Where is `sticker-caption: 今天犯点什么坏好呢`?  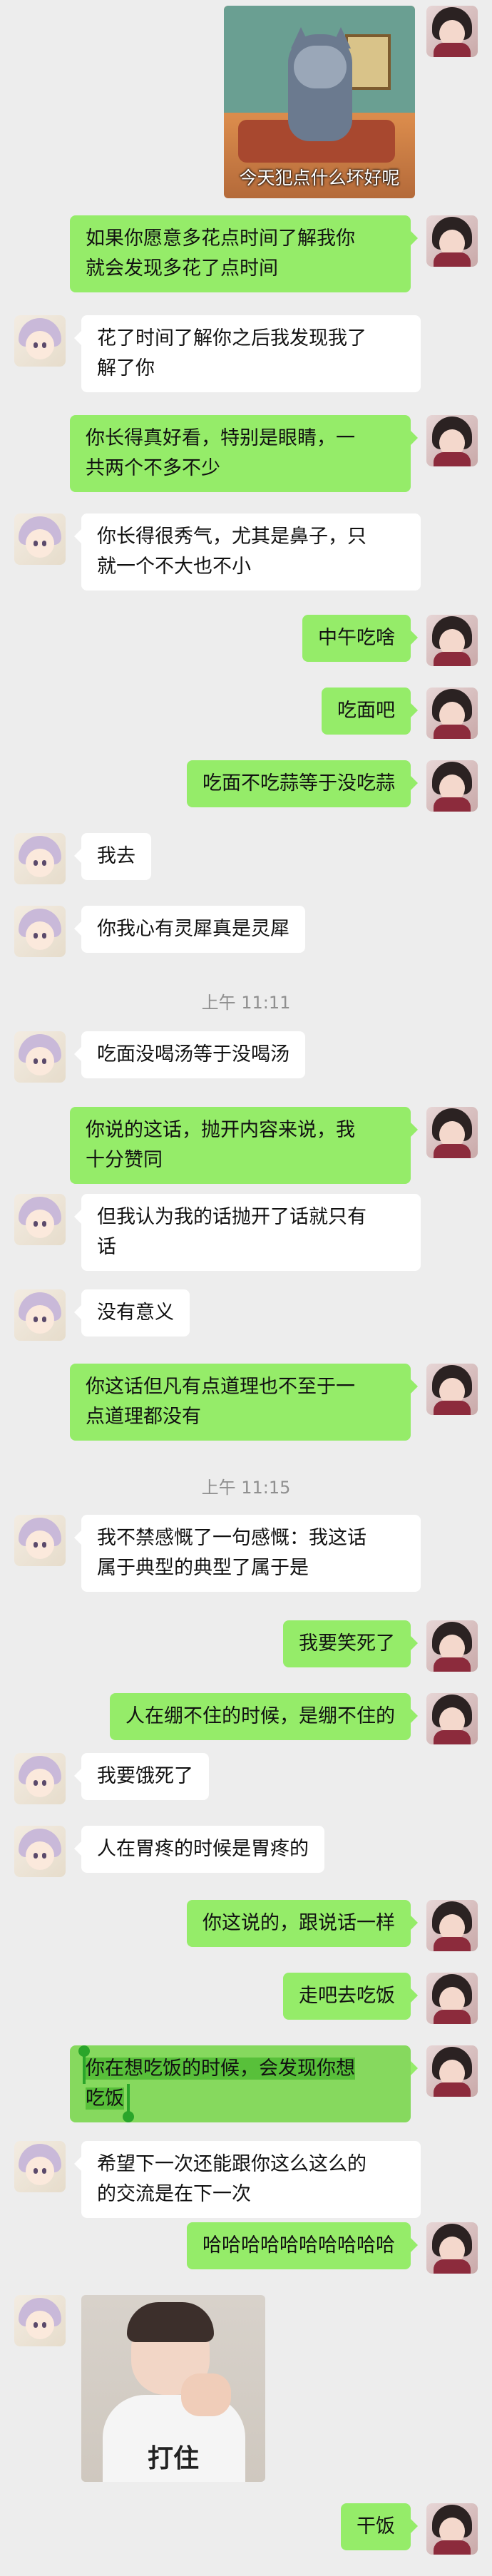 sticker-caption: 今天犯点什么坏好呢 is located at coordinates (319, 178).